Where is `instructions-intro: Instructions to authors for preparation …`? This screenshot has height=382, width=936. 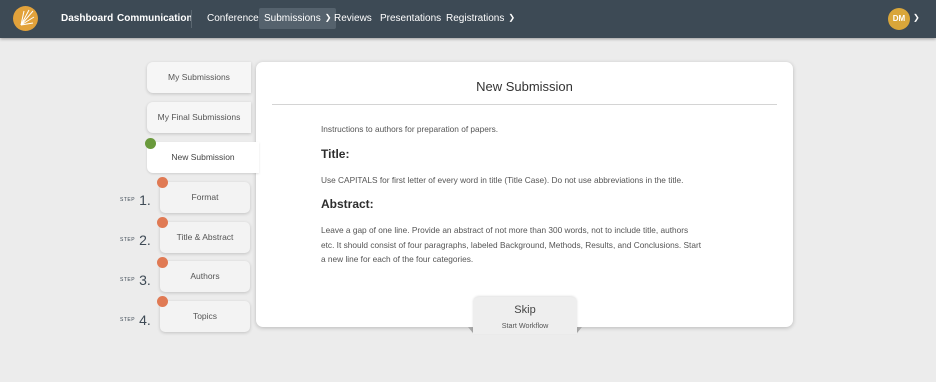
instructions-intro: Instructions to authors for preparation … is located at coordinates (410, 129).